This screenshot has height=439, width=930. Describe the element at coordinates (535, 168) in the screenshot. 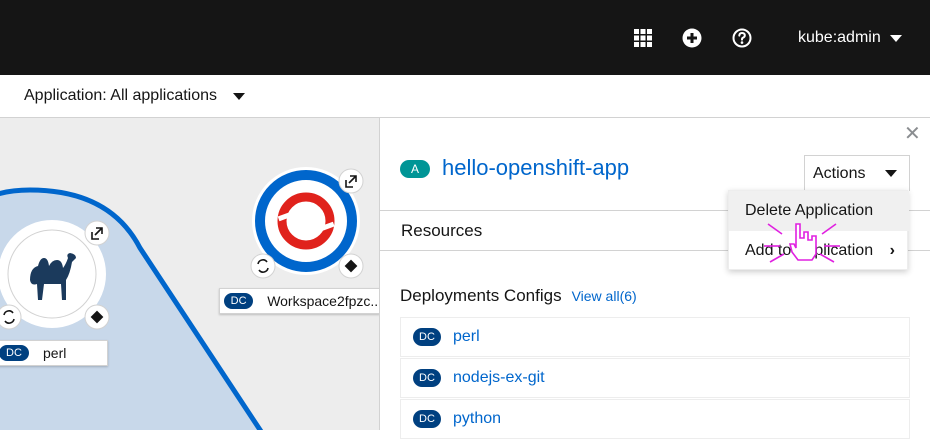

I see `application-title: hello-openshift-app` at that location.